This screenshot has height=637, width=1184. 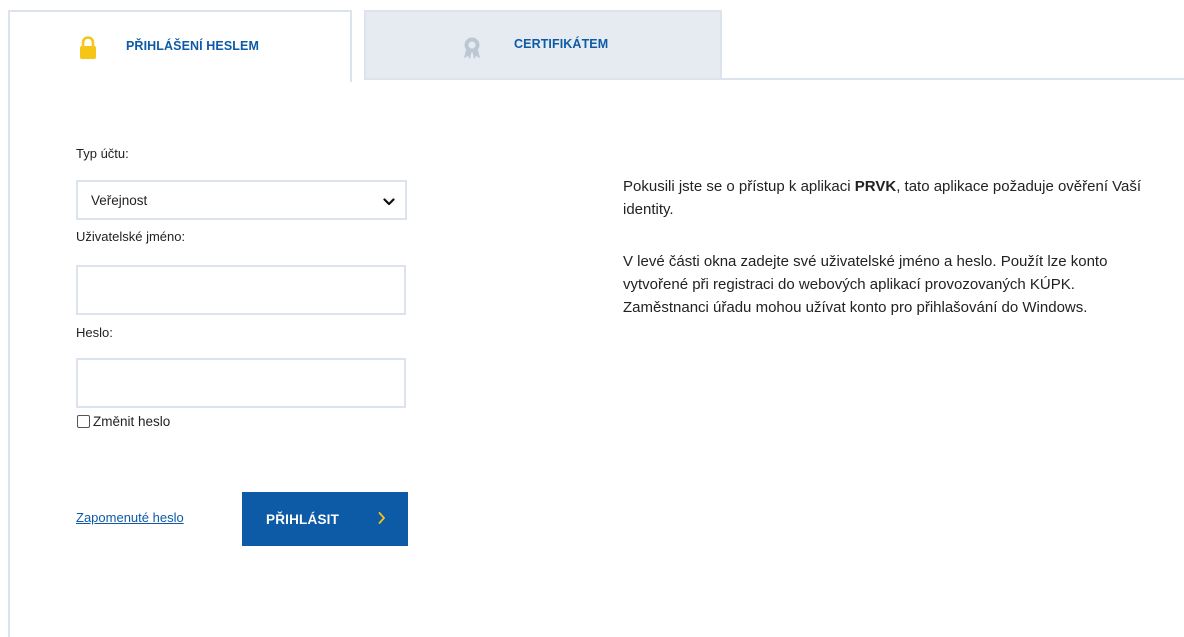 I want to click on change-password-label: Změnit heslo, so click(x=131, y=421).